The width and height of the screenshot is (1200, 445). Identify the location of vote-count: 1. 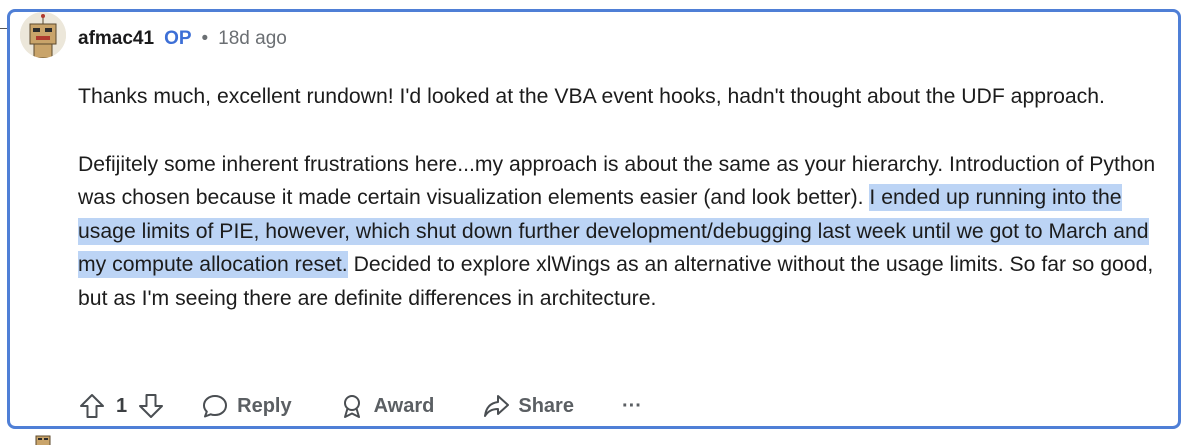
(122, 405).